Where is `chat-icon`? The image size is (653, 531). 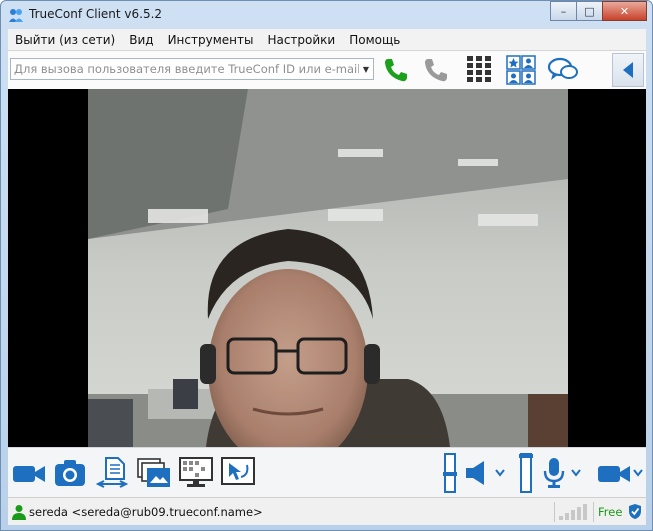
chat-icon is located at coordinates (563, 70).